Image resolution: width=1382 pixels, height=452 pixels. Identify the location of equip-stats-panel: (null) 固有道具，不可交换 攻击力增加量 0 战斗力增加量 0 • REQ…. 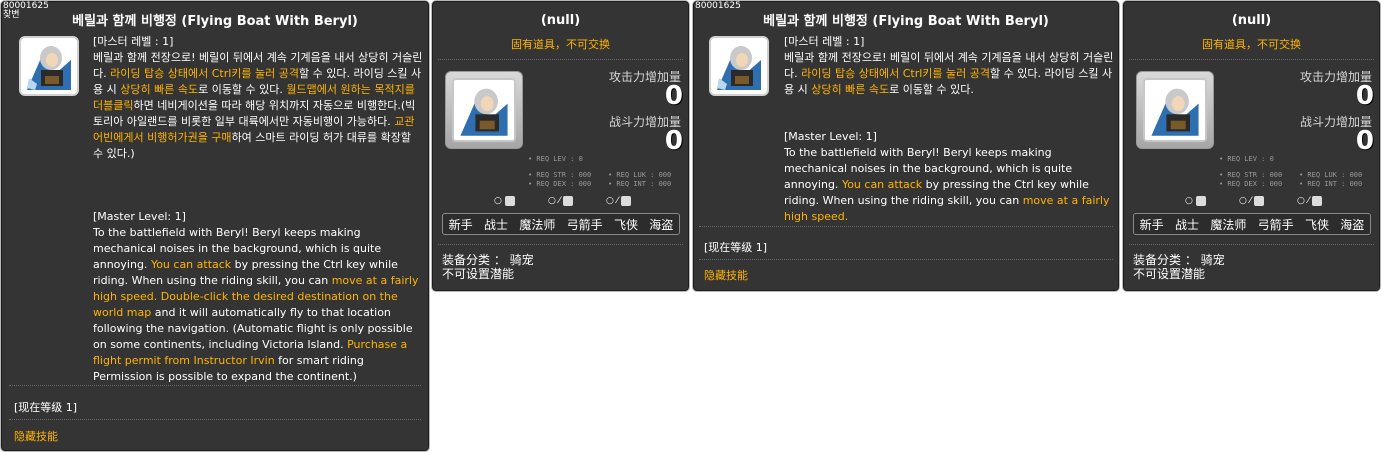
(560, 146).